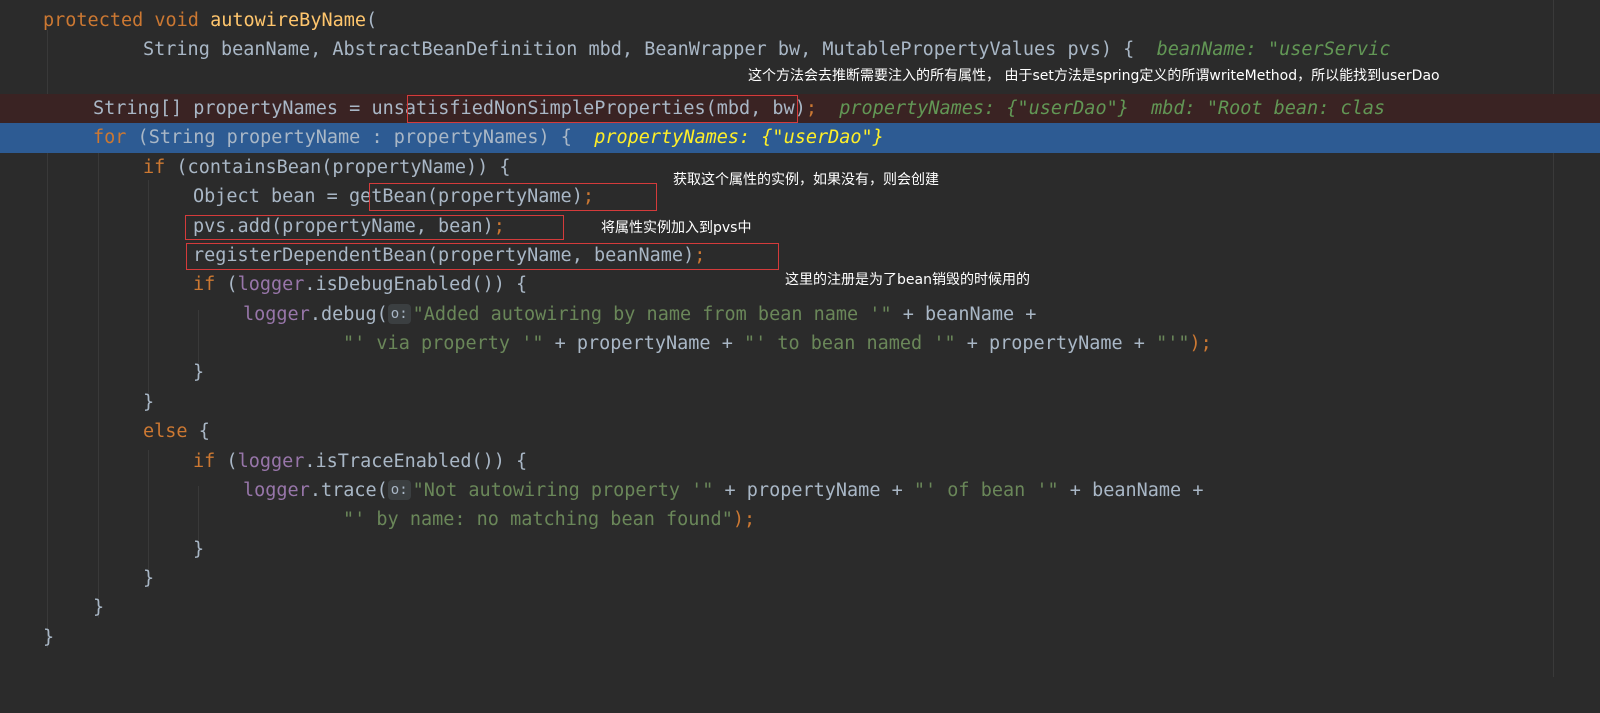 The height and width of the screenshot is (713, 1600). What do you see at coordinates (232, 108) in the screenshot?
I see `code-text: String[] propertyNames =` at bounding box center [232, 108].